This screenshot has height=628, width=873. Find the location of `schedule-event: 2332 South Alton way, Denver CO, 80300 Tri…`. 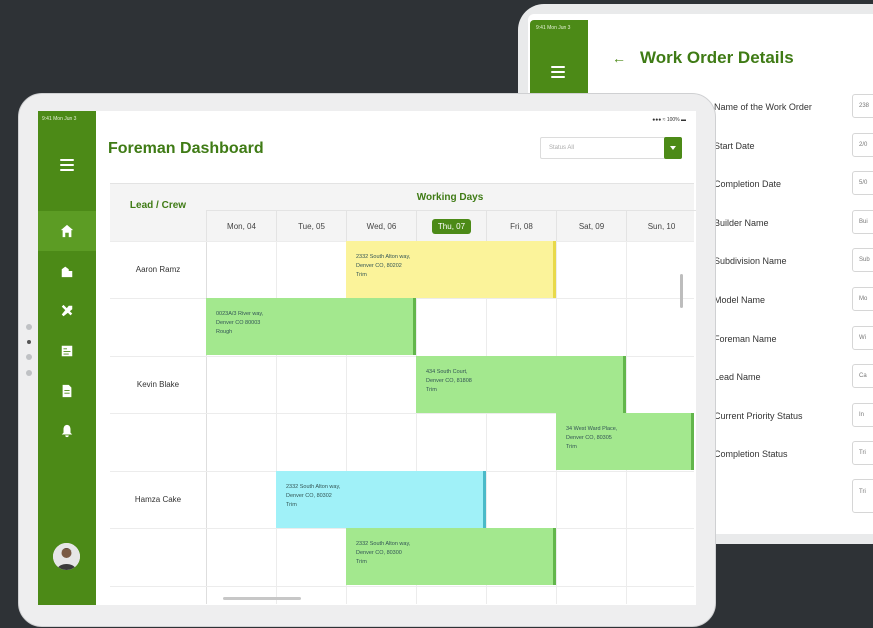

schedule-event: 2332 South Alton way, Denver CO, 80300 Tri… is located at coordinates (451, 556).